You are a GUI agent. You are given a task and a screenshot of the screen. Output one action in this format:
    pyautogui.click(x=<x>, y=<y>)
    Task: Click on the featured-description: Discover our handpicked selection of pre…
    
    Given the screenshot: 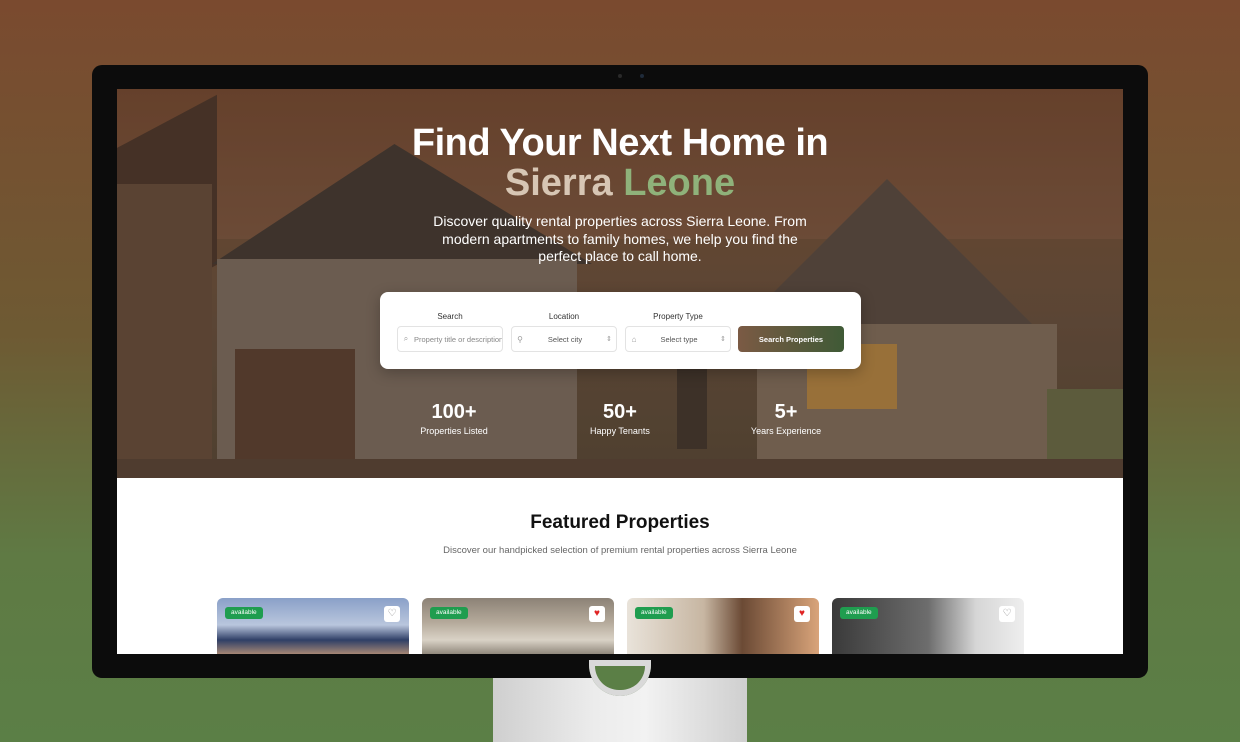 What is the action you would take?
    pyautogui.click(x=620, y=550)
    